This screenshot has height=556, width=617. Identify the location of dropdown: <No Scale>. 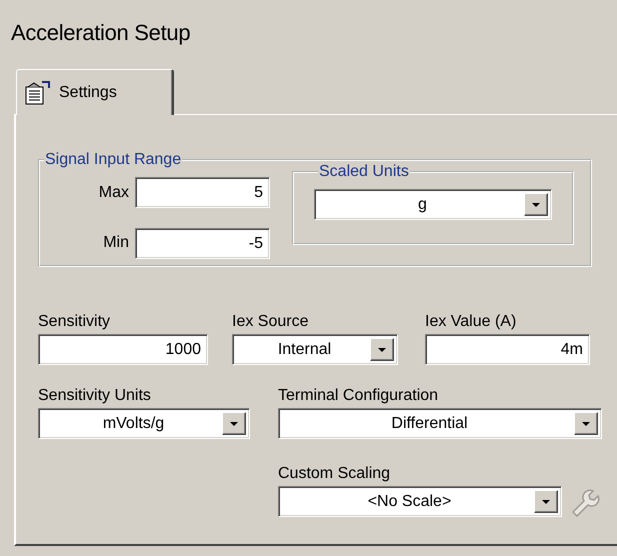
(420, 501).